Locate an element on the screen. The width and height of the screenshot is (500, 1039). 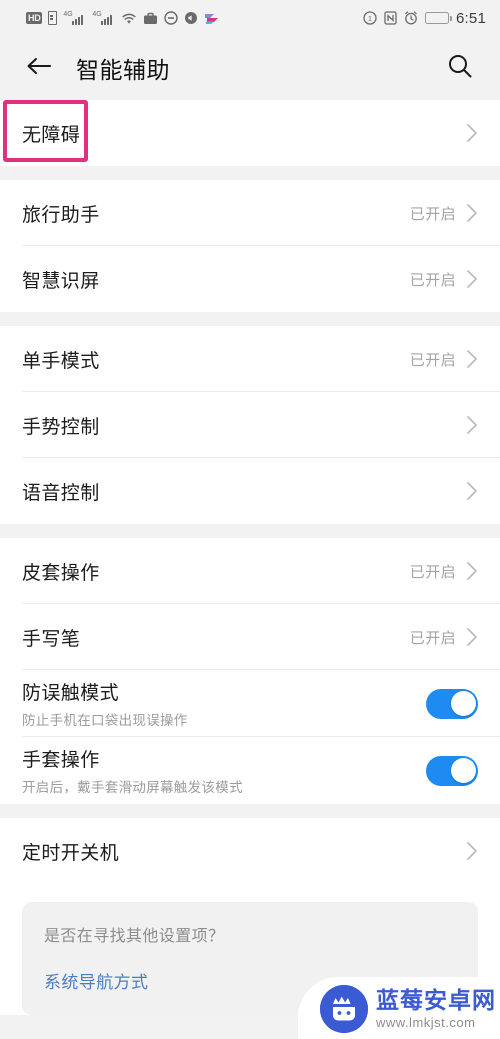
do-not-disturb-icon is located at coordinates (171, 18).